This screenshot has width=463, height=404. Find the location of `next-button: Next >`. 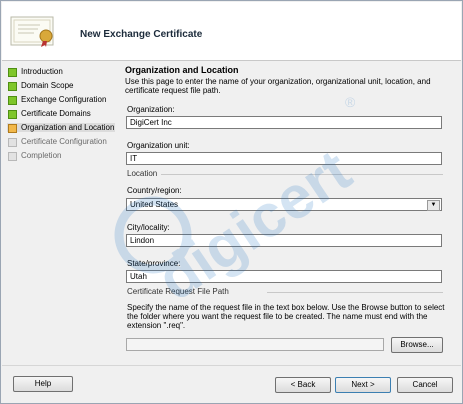

next-button: Next > is located at coordinates (363, 385).